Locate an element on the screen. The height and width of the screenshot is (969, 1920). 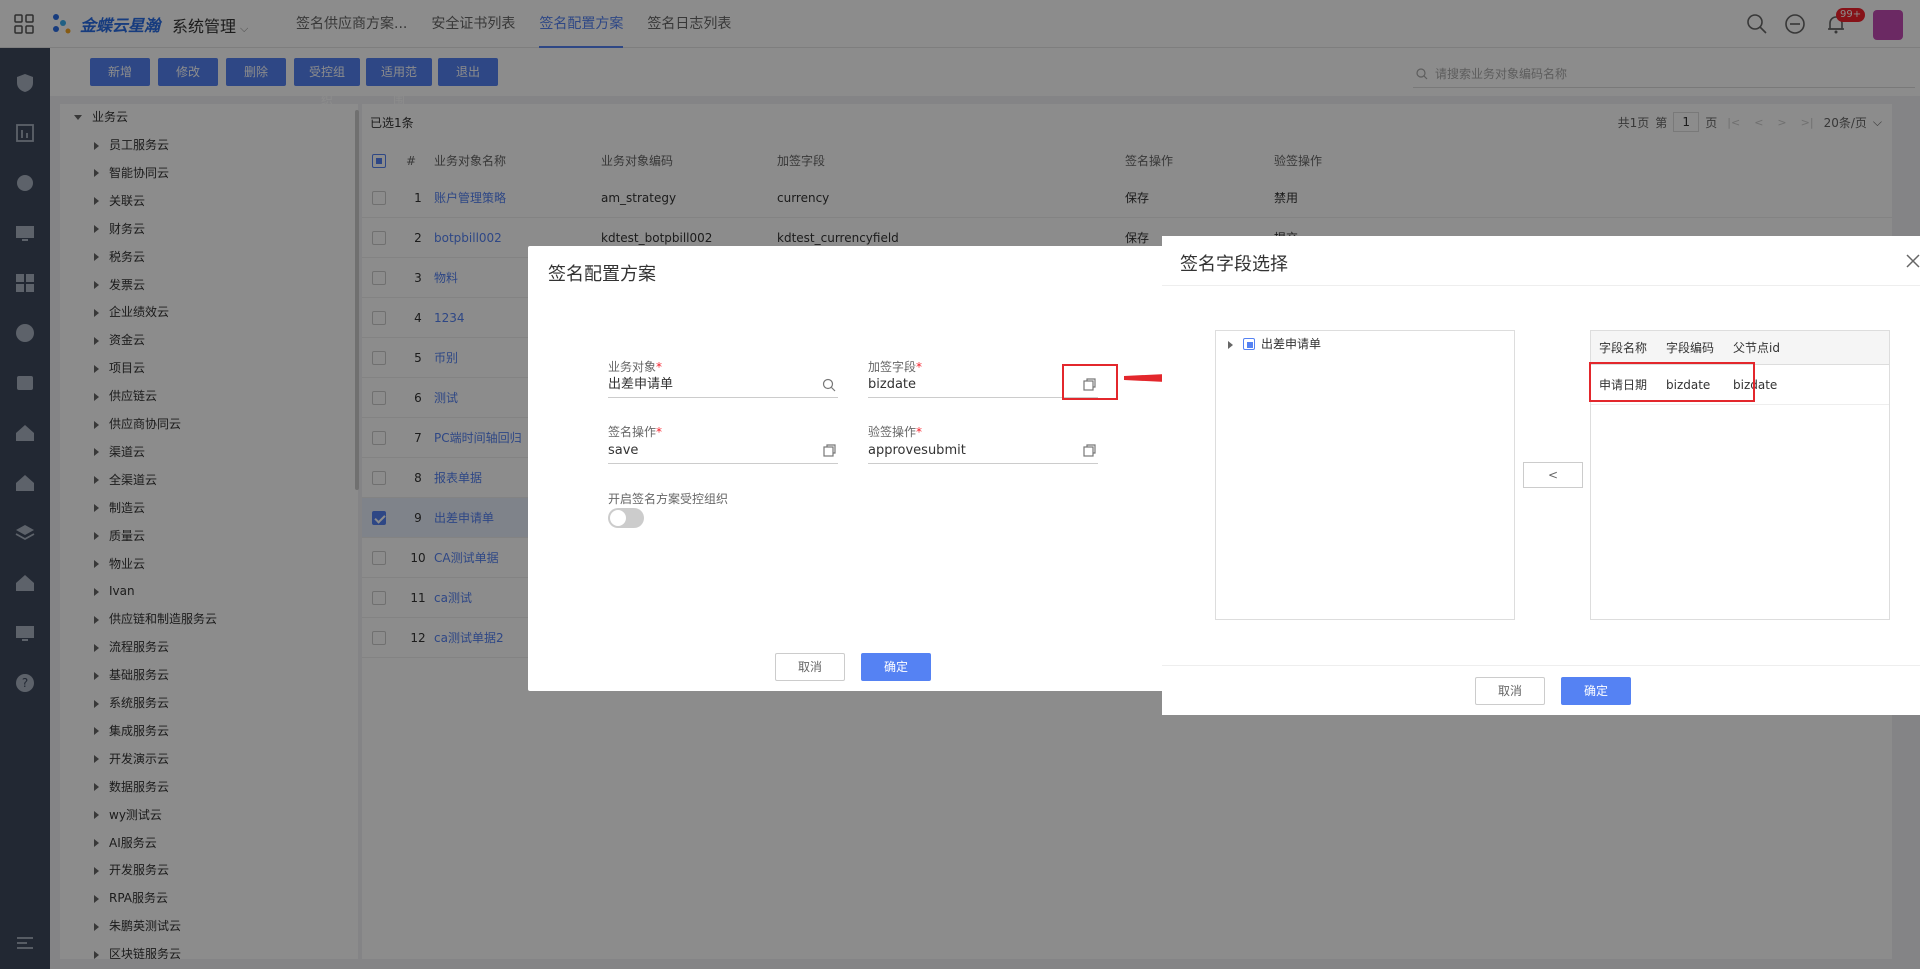
biz-object-field: 出差申请单 is located at coordinates (723, 385).